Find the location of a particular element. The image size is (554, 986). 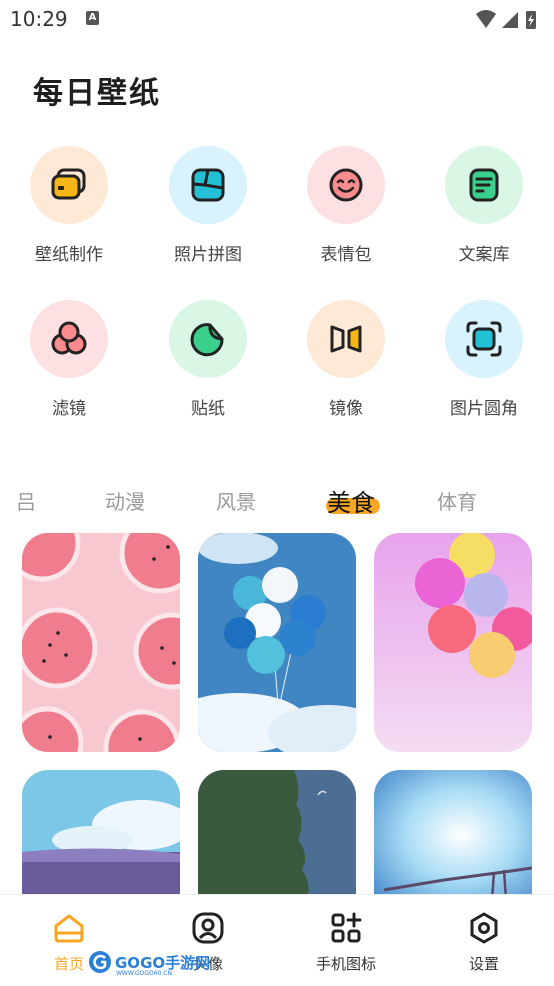

wallpaper-card-blue-balloons is located at coordinates (277, 642).